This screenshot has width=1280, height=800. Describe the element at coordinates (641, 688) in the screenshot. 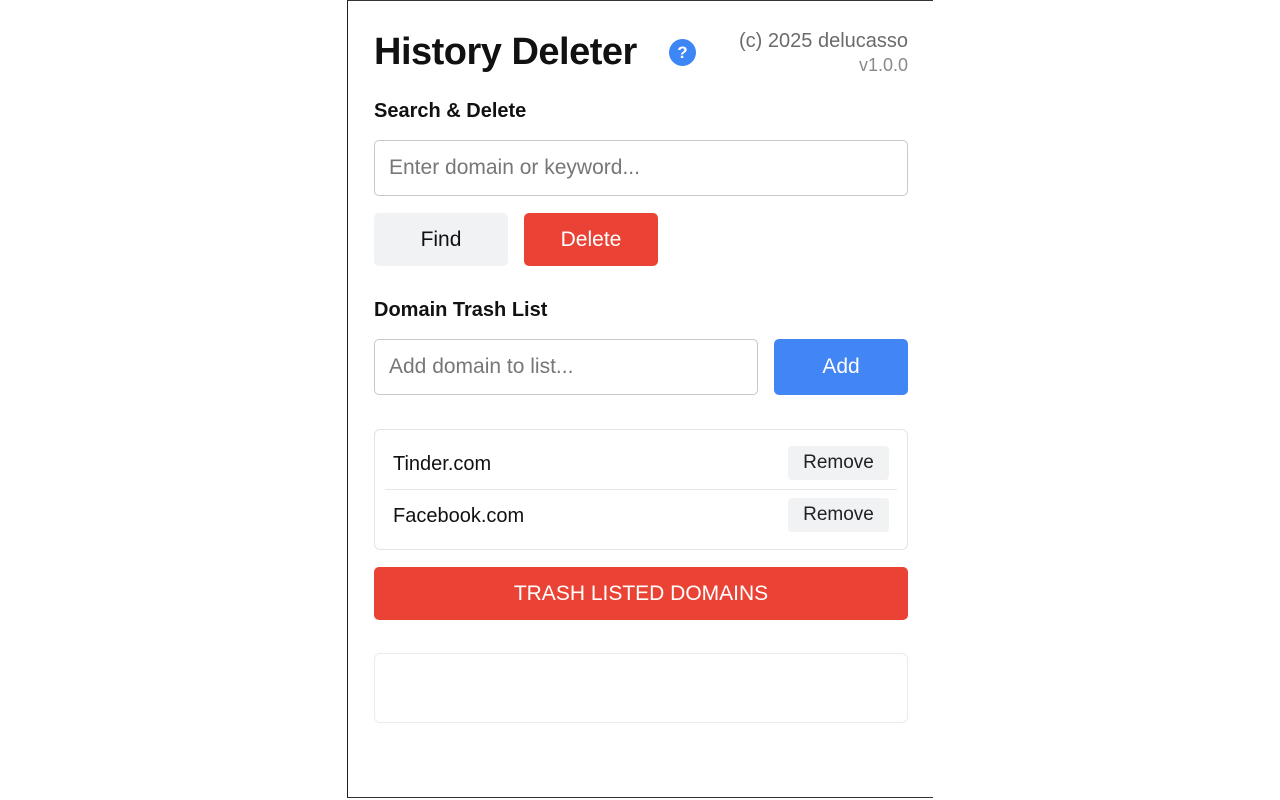

I see `status-box` at that location.